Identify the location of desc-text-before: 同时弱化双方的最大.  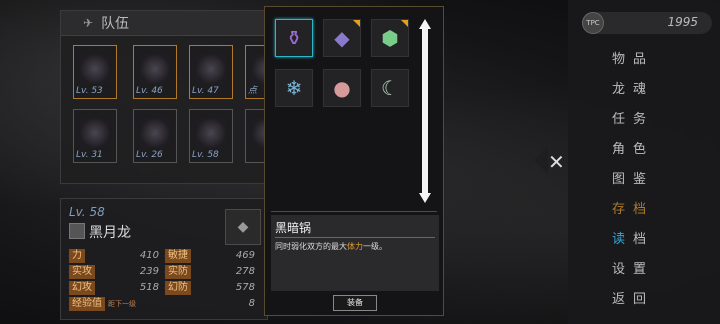
(311, 246).